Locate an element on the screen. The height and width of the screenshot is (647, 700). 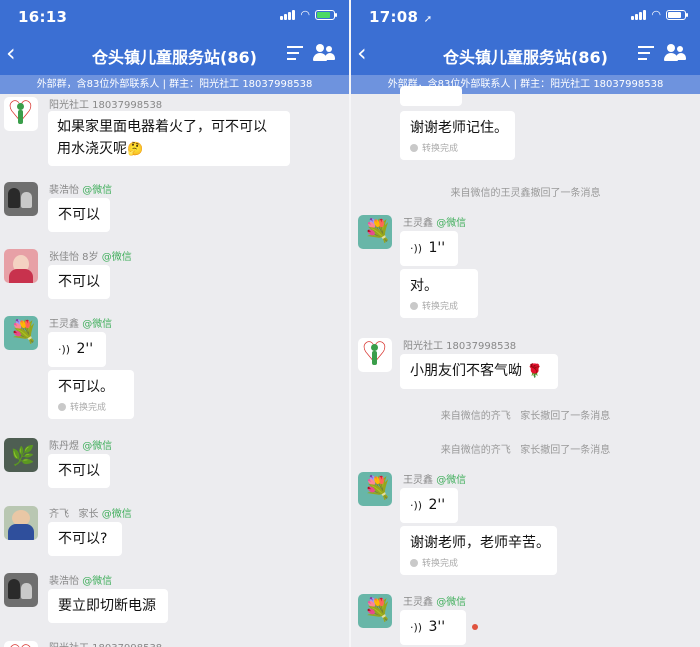
status-time: 16:13 is located at coordinates (43, 17).